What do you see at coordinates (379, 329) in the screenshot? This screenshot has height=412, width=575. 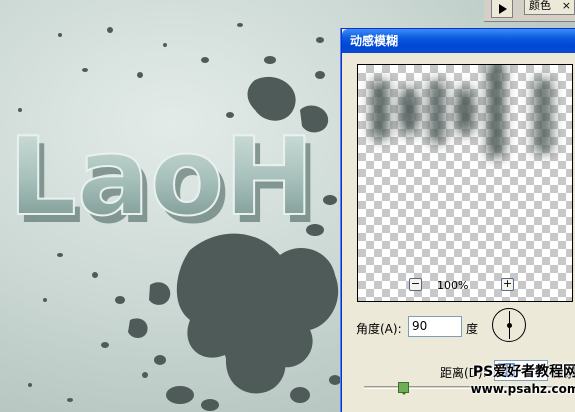 I see `angle-label: 角度(A):` at bounding box center [379, 329].